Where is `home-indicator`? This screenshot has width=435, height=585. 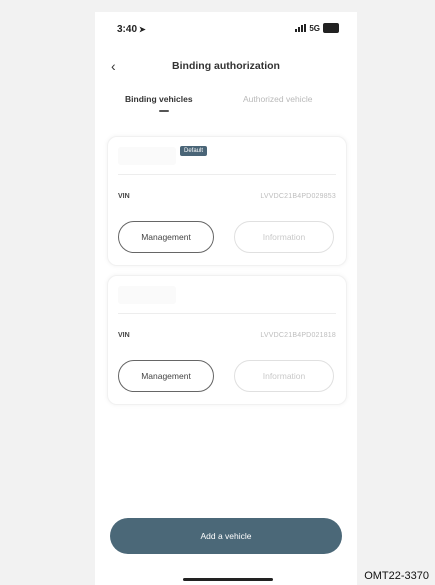 home-indicator is located at coordinates (228, 579).